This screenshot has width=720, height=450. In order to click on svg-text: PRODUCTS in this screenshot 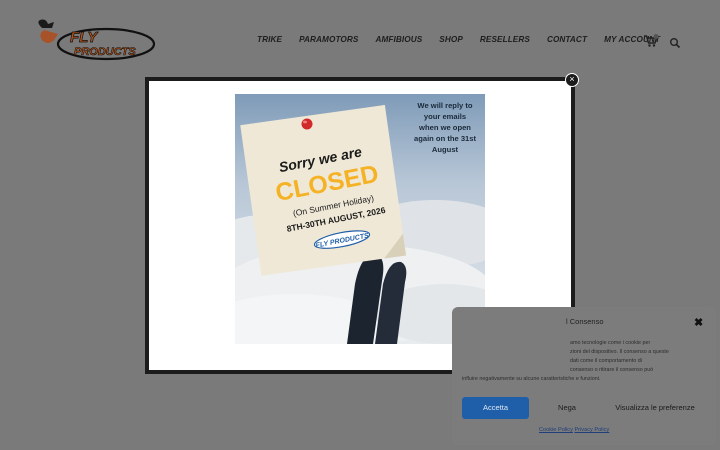, I will do `click(105, 52)`.